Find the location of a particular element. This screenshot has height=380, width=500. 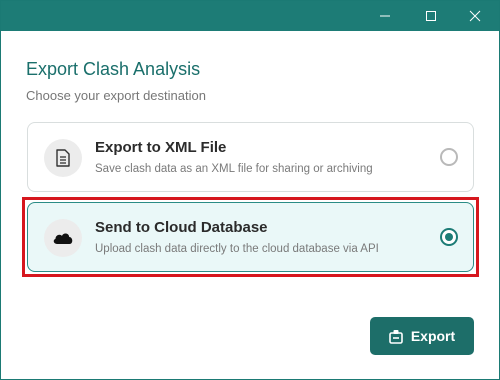

cloud-radio-button is located at coordinates (449, 237).